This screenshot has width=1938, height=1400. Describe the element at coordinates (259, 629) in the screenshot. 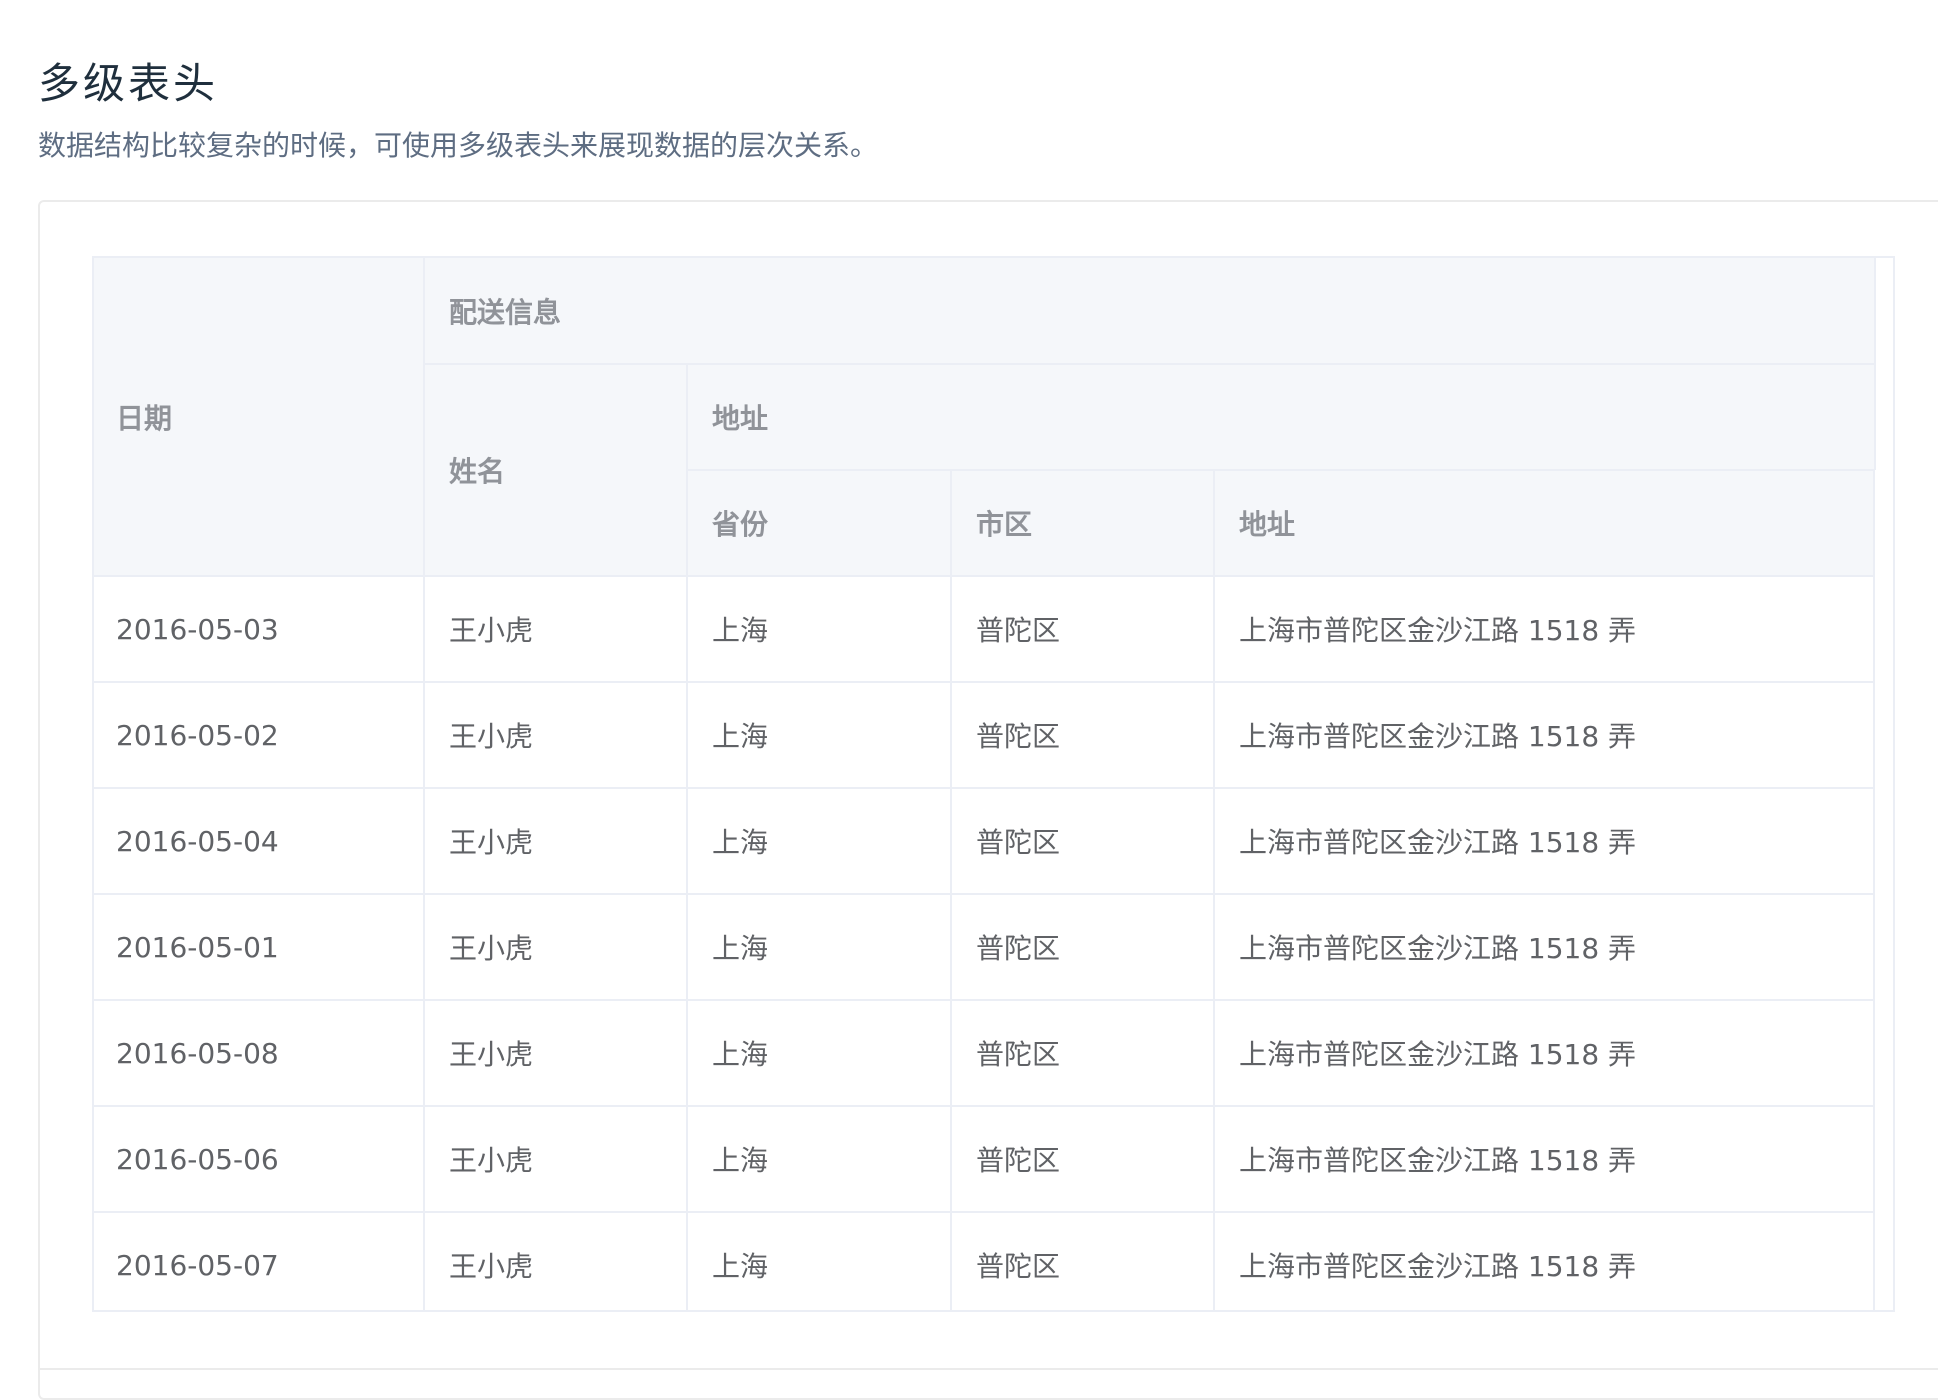

I see `cell-date: 2016-05-03` at that location.